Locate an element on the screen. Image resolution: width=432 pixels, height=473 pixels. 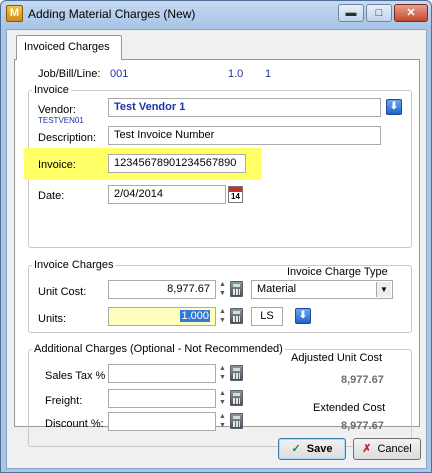
invoice-group-title: Invoice is located at coordinates (51, 90).